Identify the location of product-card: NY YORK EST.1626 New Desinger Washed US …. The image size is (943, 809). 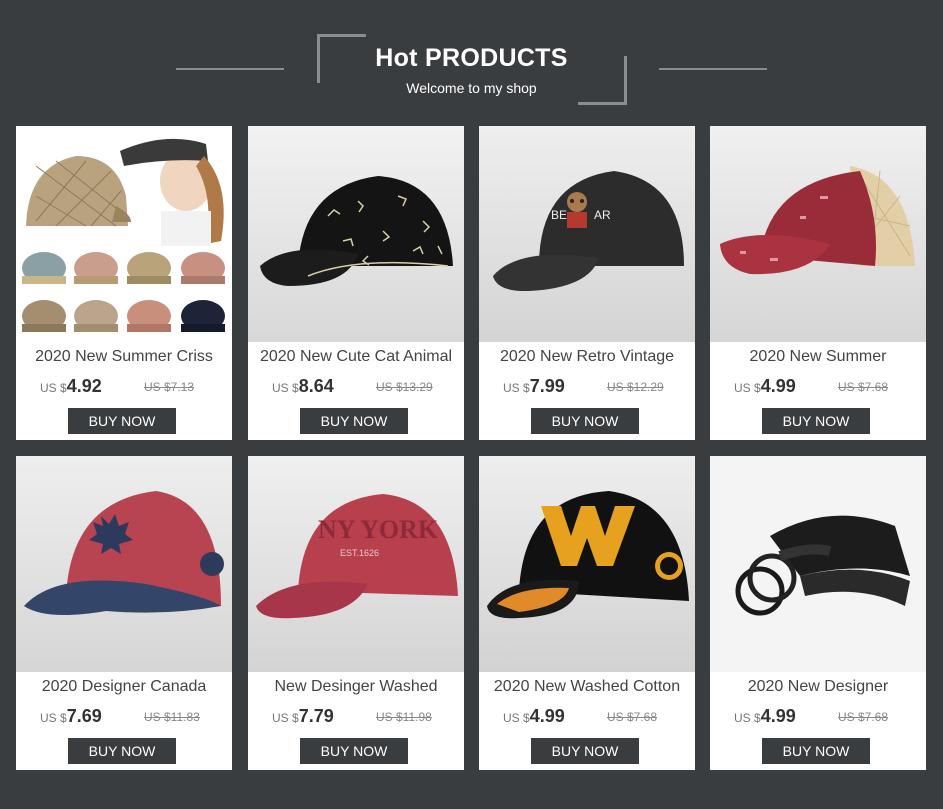
(356, 613).